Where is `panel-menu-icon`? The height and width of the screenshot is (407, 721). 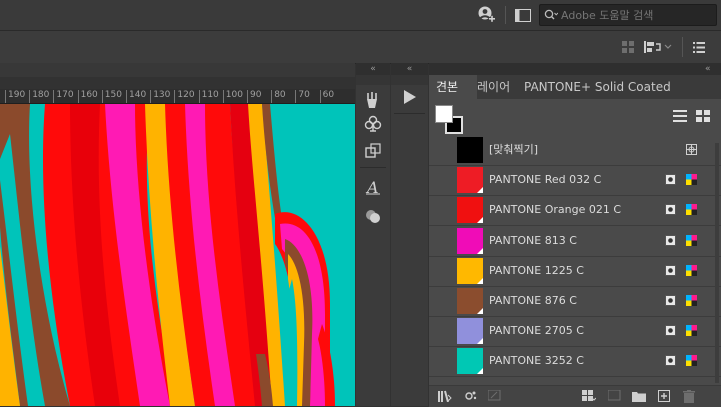 panel-menu-icon is located at coordinates (699, 47).